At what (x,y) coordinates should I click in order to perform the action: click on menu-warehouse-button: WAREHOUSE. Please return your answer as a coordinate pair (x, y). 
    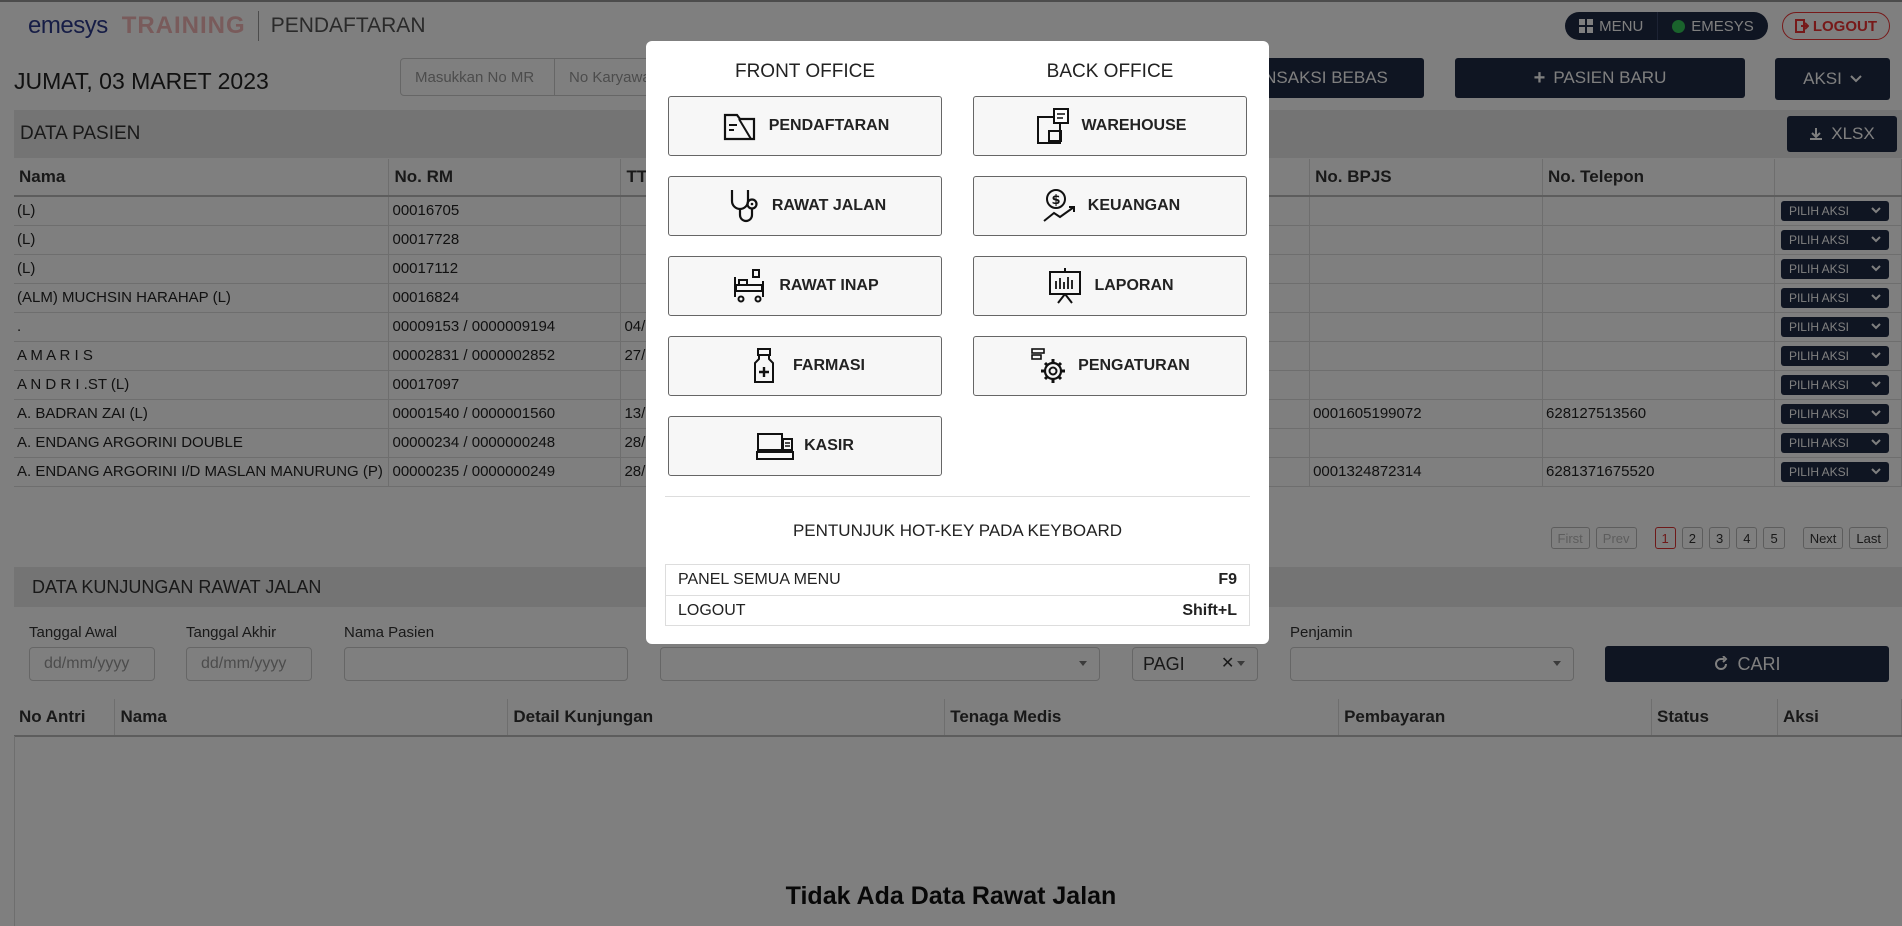
    Looking at the image, I should click on (1110, 126).